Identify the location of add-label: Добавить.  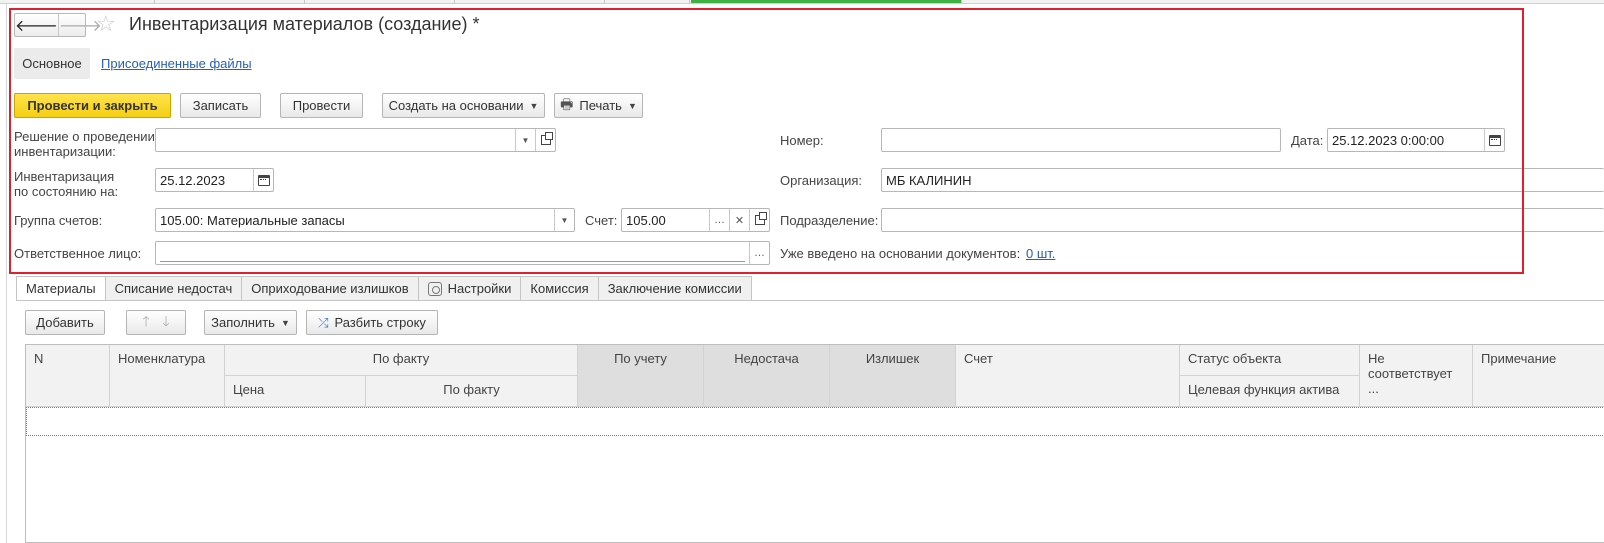
(65, 322).